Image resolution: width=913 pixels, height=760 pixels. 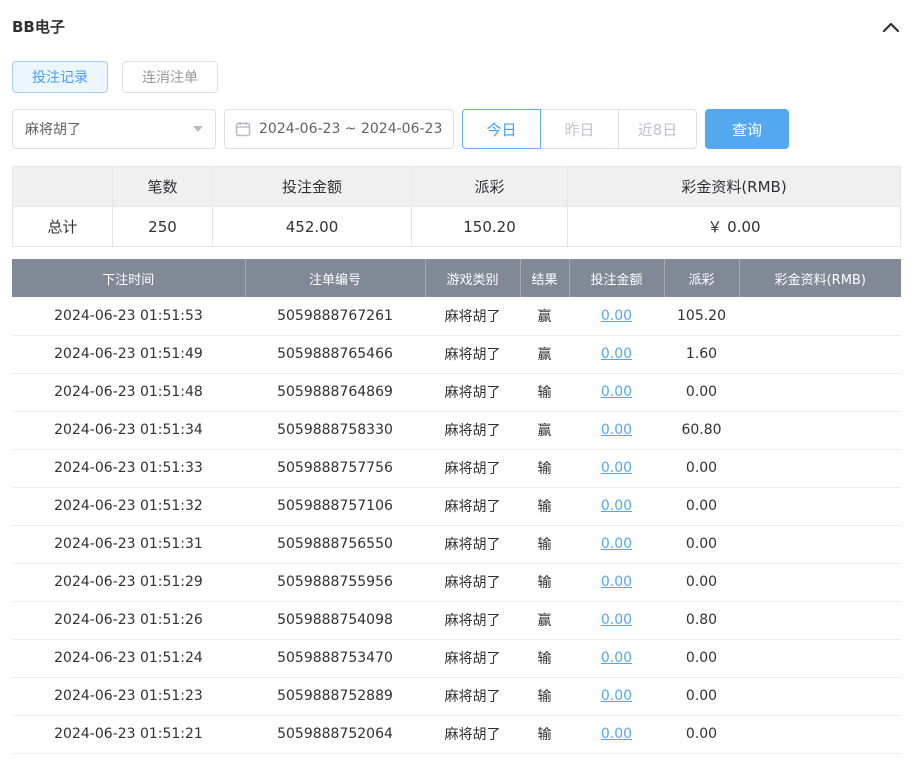 I want to click on quick-button-last-8-days: 近8日, so click(x=657, y=129).